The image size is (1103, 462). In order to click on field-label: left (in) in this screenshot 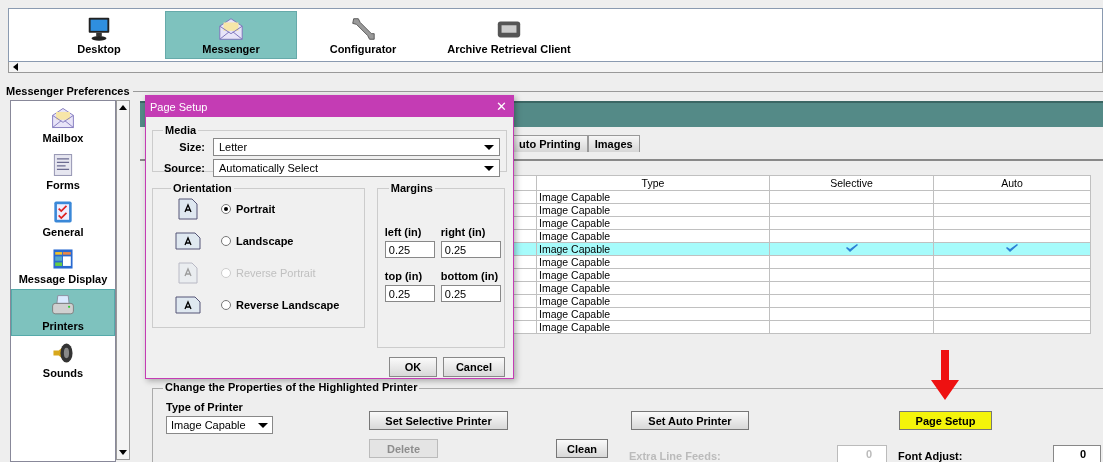, I will do `click(403, 232)`.